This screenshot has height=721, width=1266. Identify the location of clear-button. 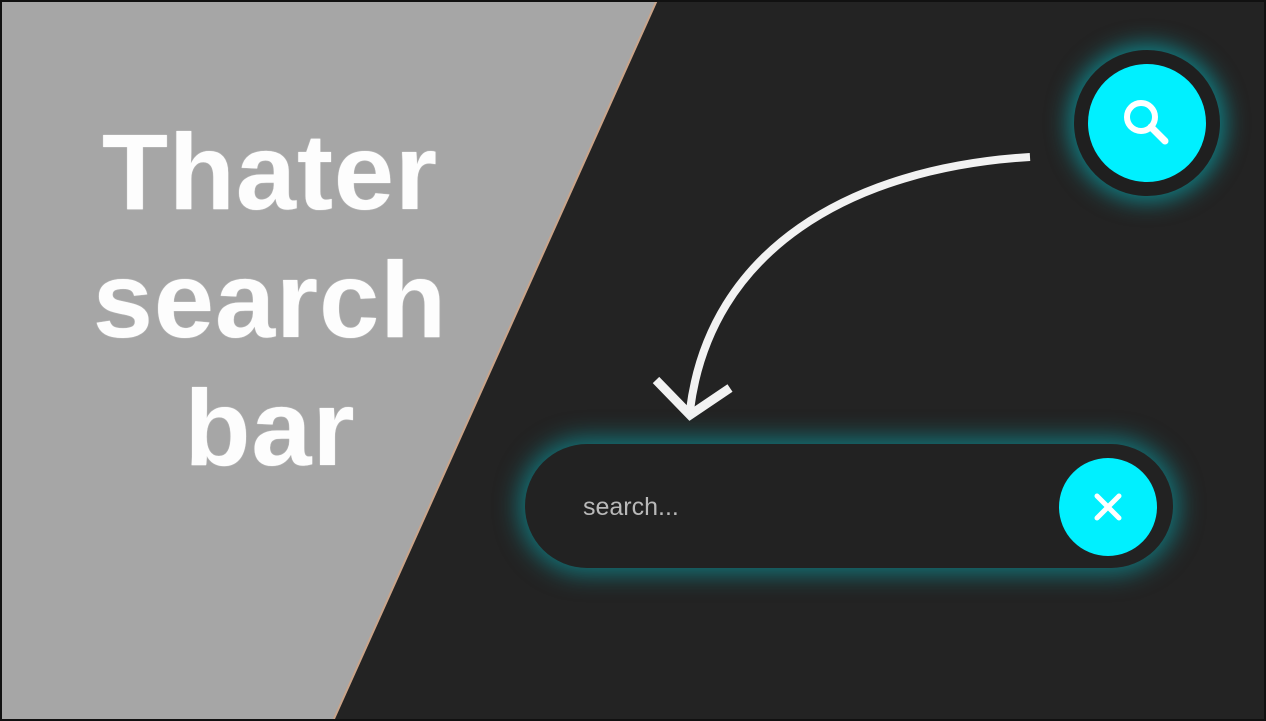
(1108, 507).